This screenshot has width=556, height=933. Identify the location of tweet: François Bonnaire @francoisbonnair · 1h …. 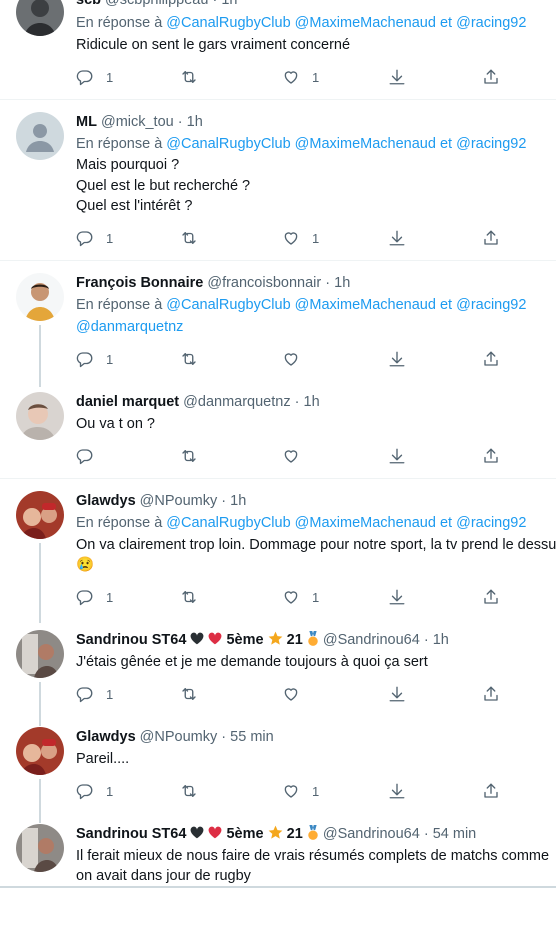
(278, 324).